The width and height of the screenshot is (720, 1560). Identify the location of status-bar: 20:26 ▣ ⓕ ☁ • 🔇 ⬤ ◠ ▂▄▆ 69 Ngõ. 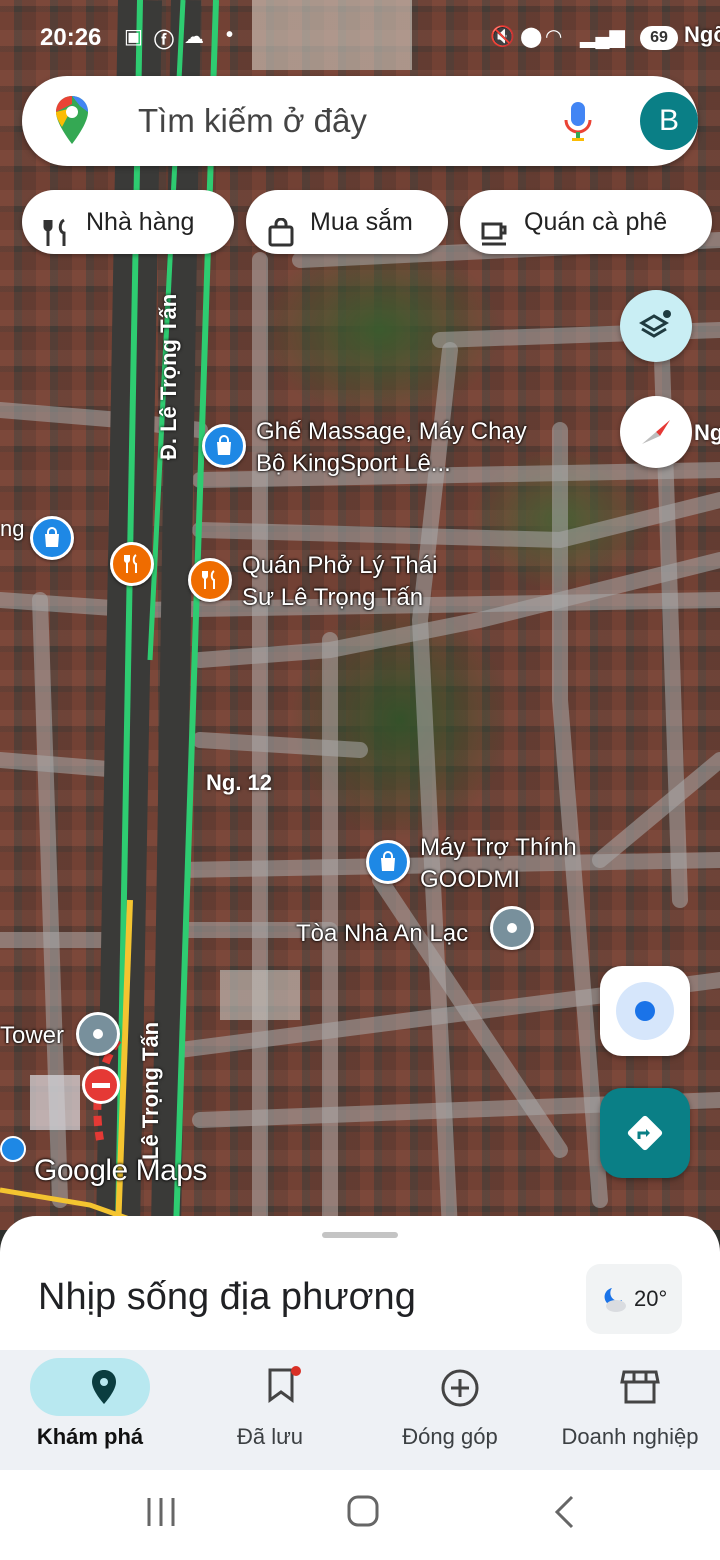
(360, 36).